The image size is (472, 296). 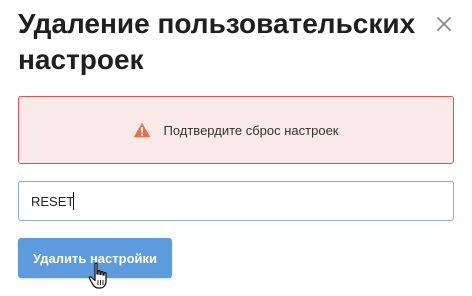 I want to click on hand-pointer-icon, so click(x=97, y=275).